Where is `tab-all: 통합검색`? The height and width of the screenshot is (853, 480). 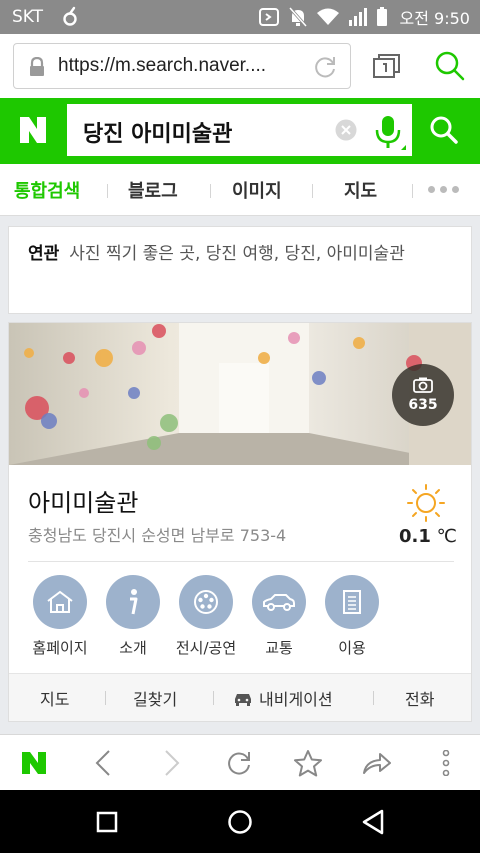
tab-all: 통합검색 is located at coordinates (47, 190).